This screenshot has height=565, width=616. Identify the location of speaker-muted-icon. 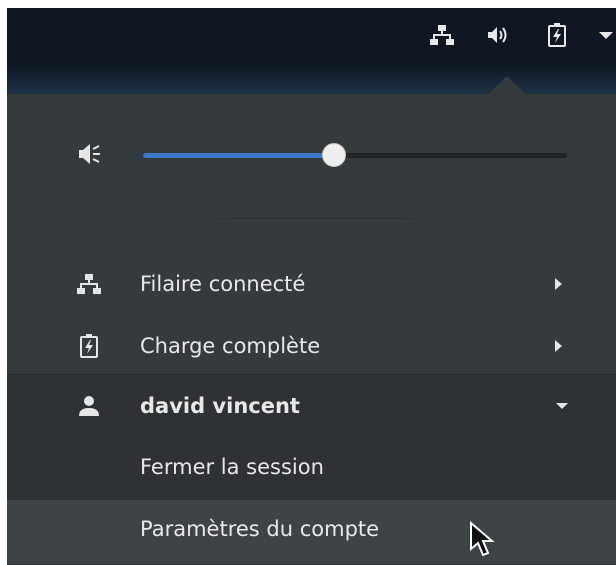
(88, 154).